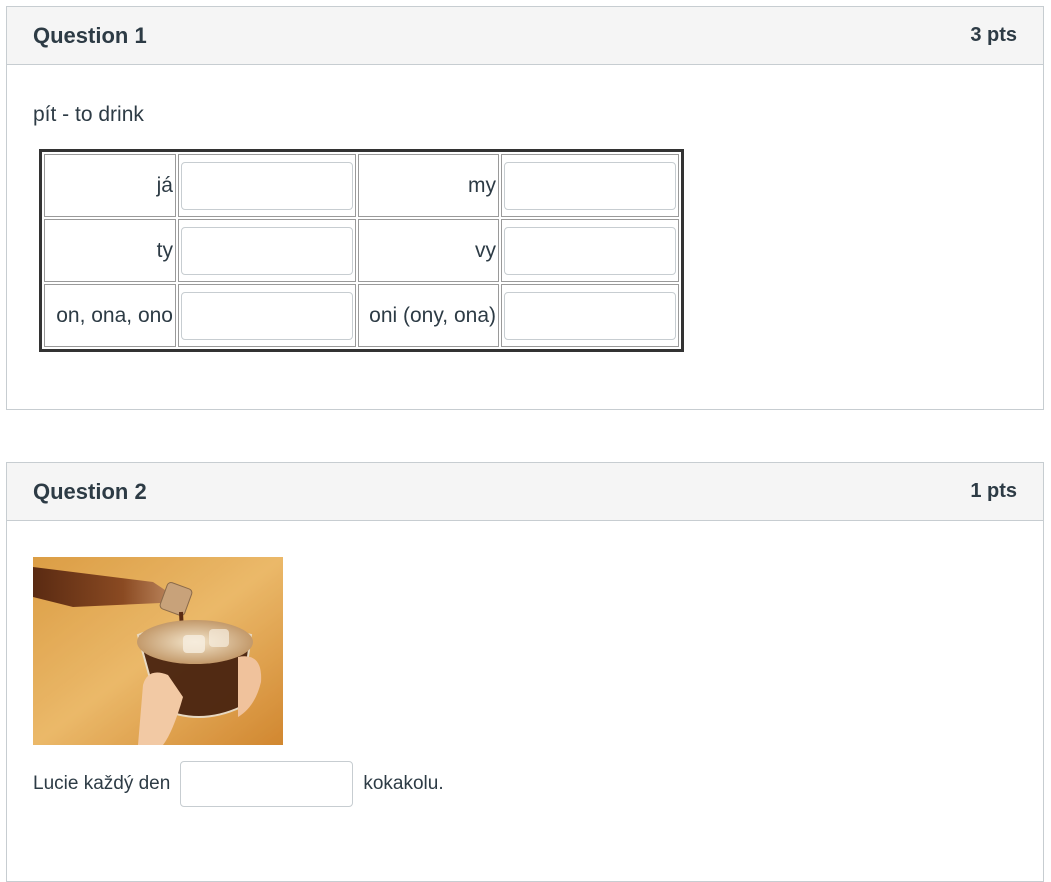  I want to click on pronoun-cell: ty, so click(110, 250).